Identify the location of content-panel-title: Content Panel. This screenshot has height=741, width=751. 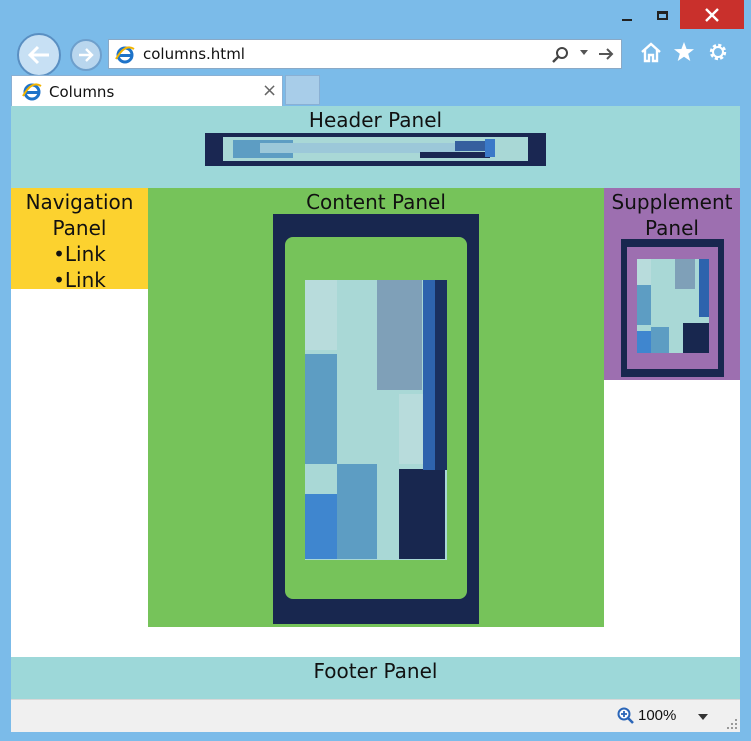
(376, 202).